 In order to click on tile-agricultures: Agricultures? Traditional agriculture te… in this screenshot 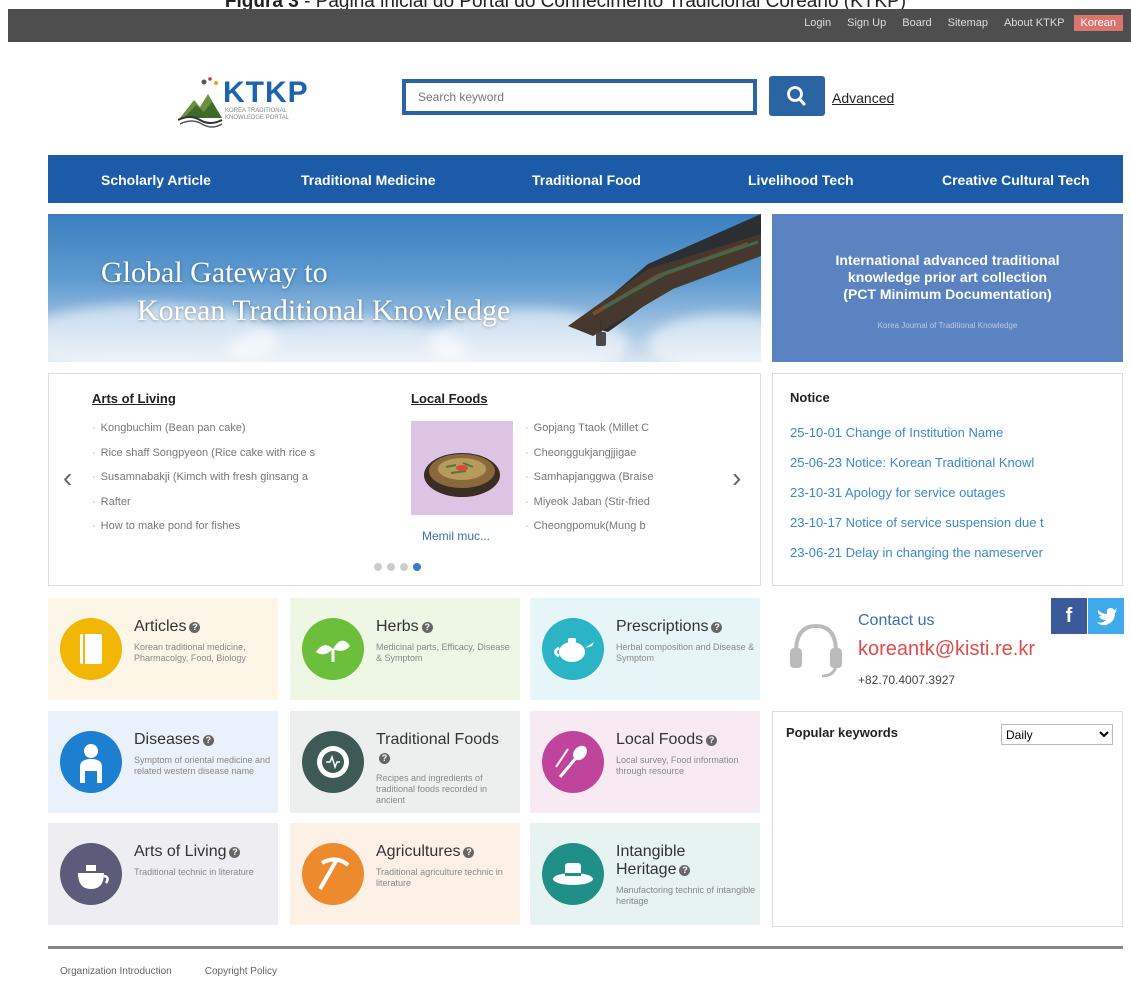, I will do `click(405, 874)`.